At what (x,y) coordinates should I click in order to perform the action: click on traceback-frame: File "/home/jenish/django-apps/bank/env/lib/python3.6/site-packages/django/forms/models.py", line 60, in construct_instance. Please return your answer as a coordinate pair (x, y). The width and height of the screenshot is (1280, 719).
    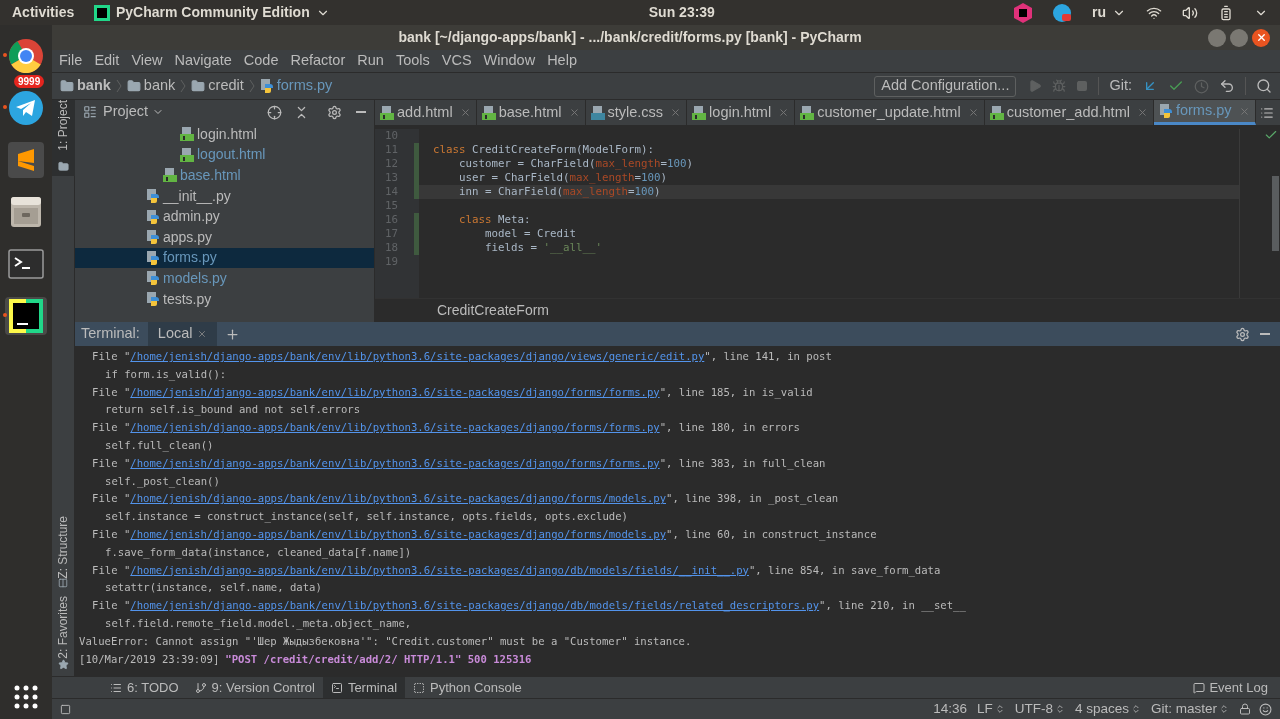
    Looking at the image, I should click on (484, 533).